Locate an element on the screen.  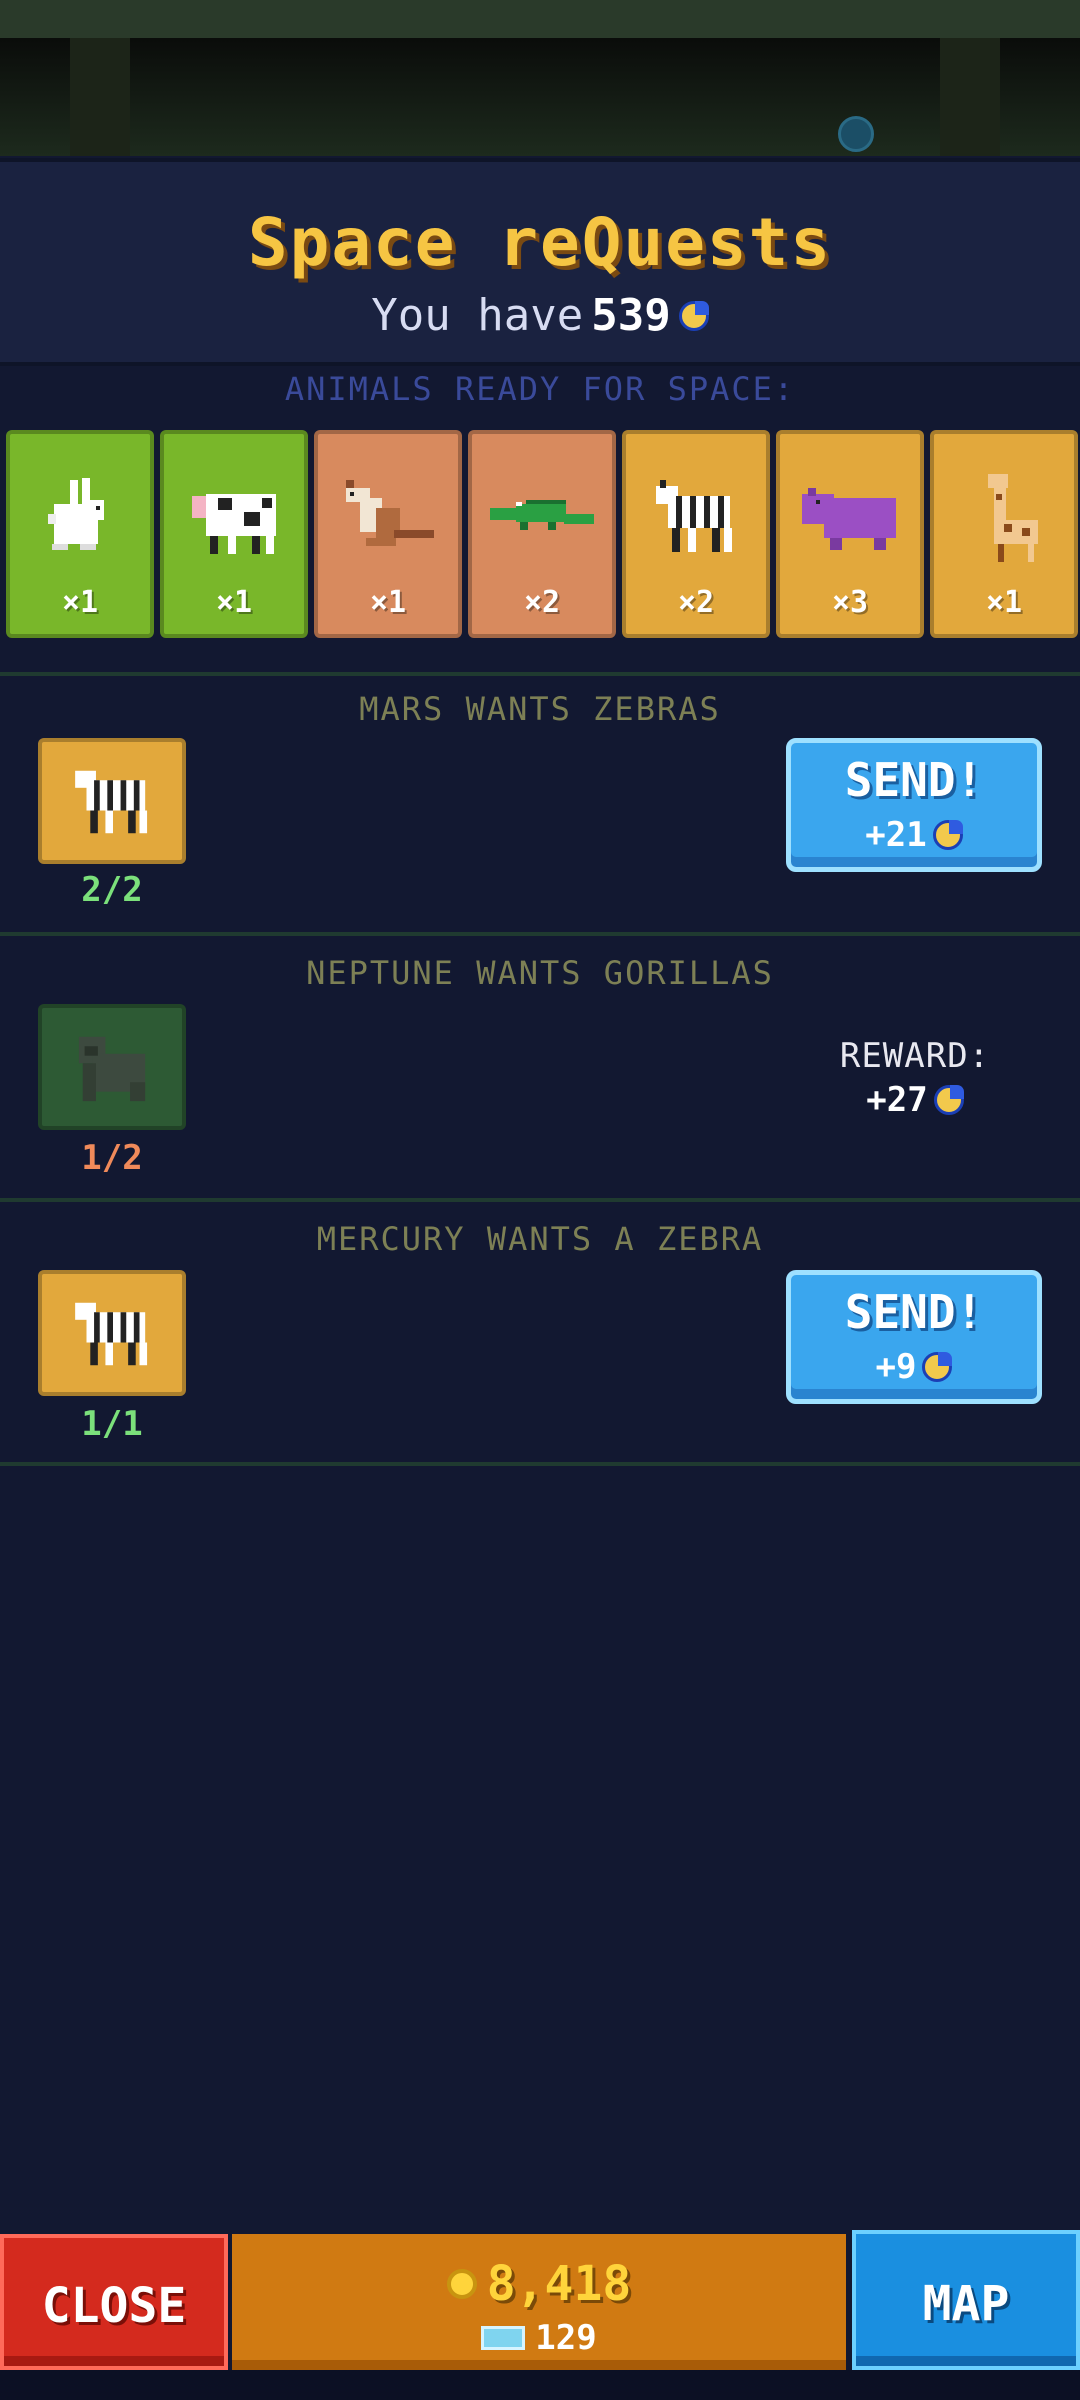
animal-card-zebra: ×2 is located at coordinates (696, 534).